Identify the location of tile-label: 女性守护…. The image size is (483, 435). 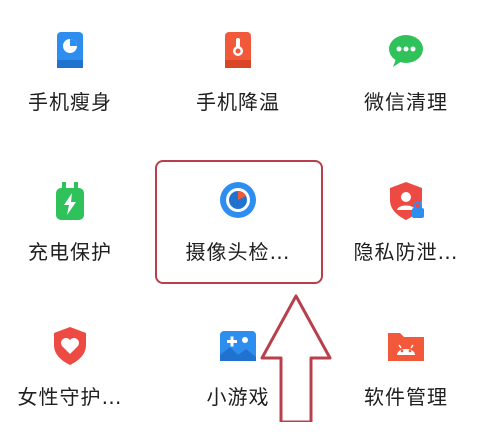
(70, 397).